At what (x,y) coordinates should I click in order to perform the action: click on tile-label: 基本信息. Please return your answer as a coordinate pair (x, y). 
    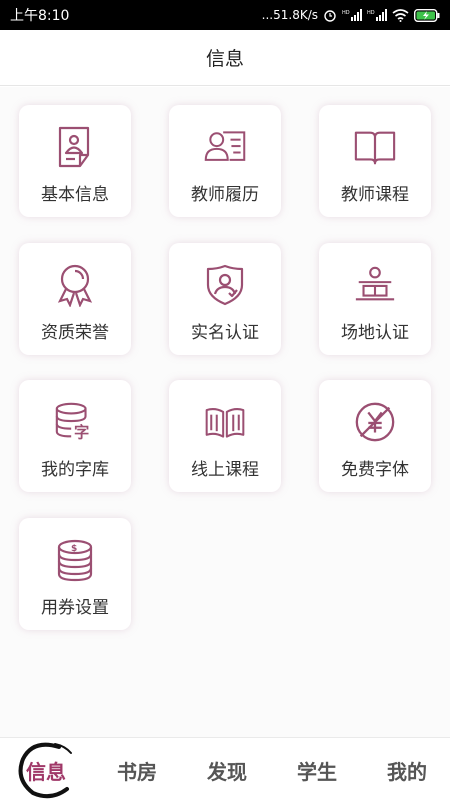
    Looking at the image, I should click on (75, 195).